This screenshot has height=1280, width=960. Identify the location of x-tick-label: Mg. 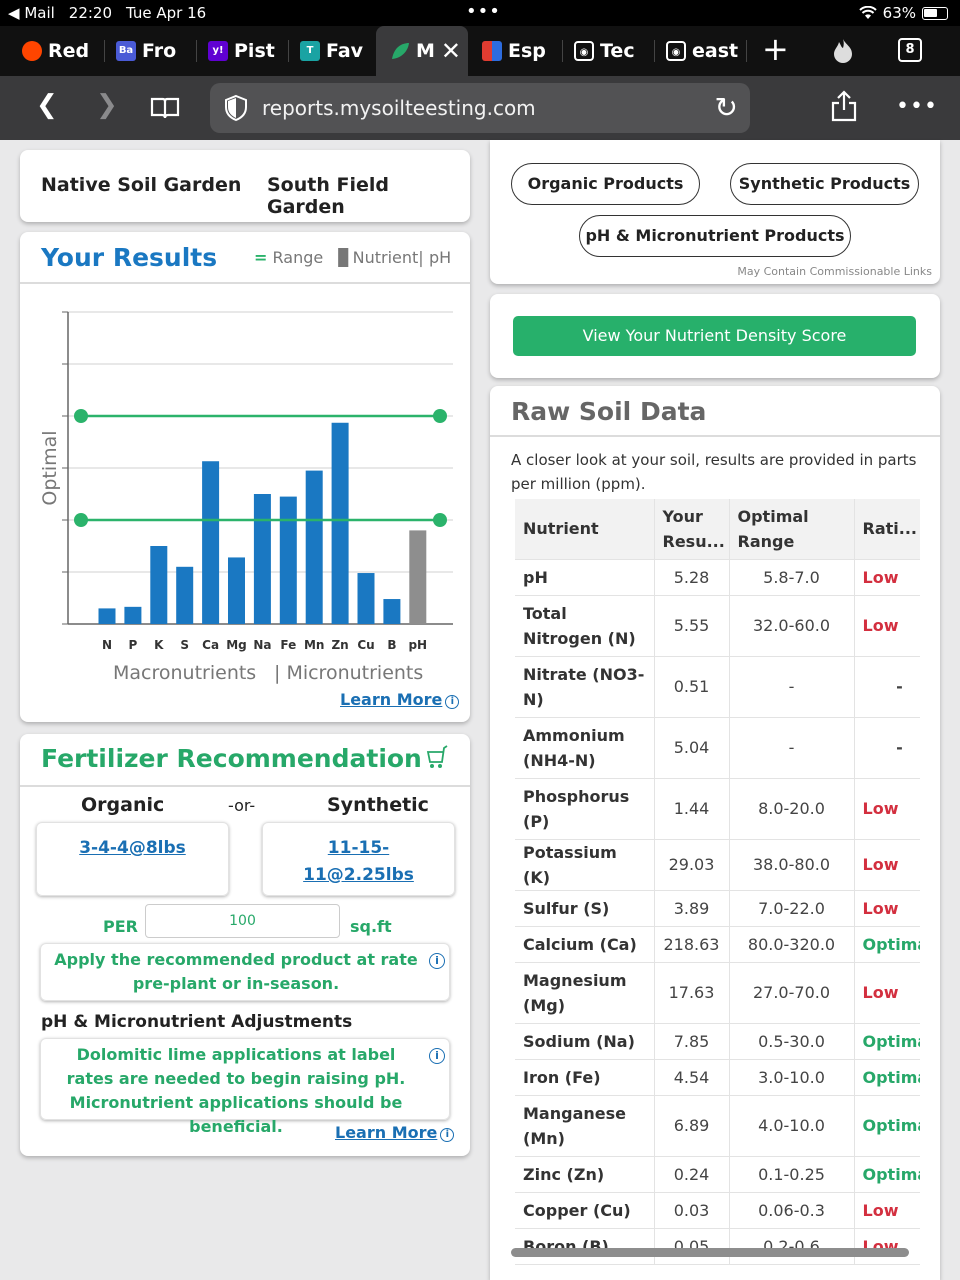
(236, 645).